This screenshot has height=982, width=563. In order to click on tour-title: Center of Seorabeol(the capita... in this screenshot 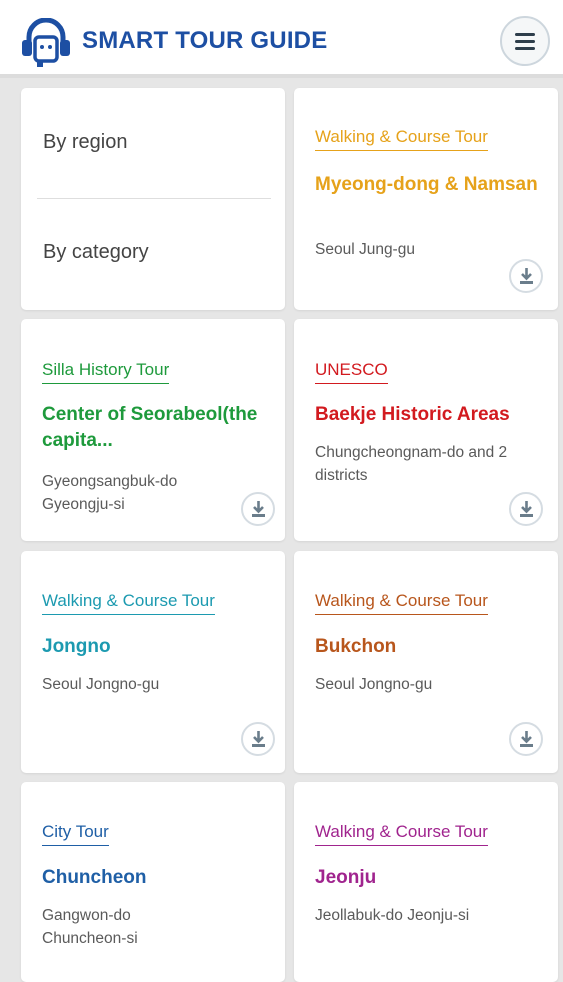, I will do `click(150, 427)`.